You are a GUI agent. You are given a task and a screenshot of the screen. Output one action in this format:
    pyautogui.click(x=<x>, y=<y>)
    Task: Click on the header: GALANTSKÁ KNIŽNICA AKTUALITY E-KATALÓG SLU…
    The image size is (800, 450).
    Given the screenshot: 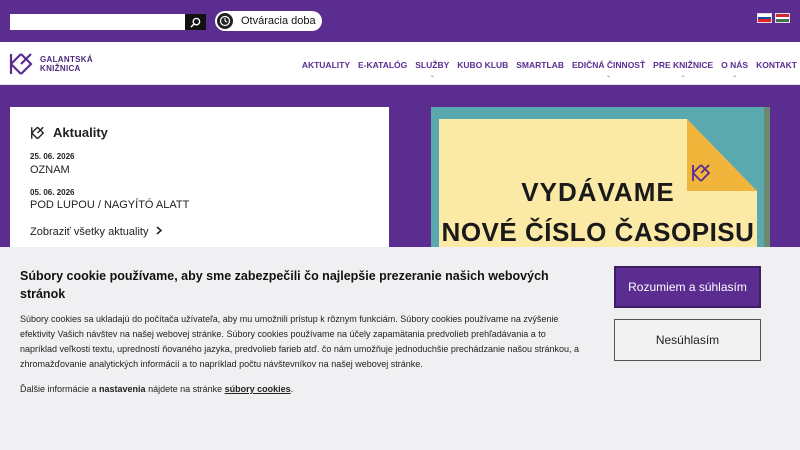 What is the action you would take?
    pyautogui.click(x=400, y=63)
    